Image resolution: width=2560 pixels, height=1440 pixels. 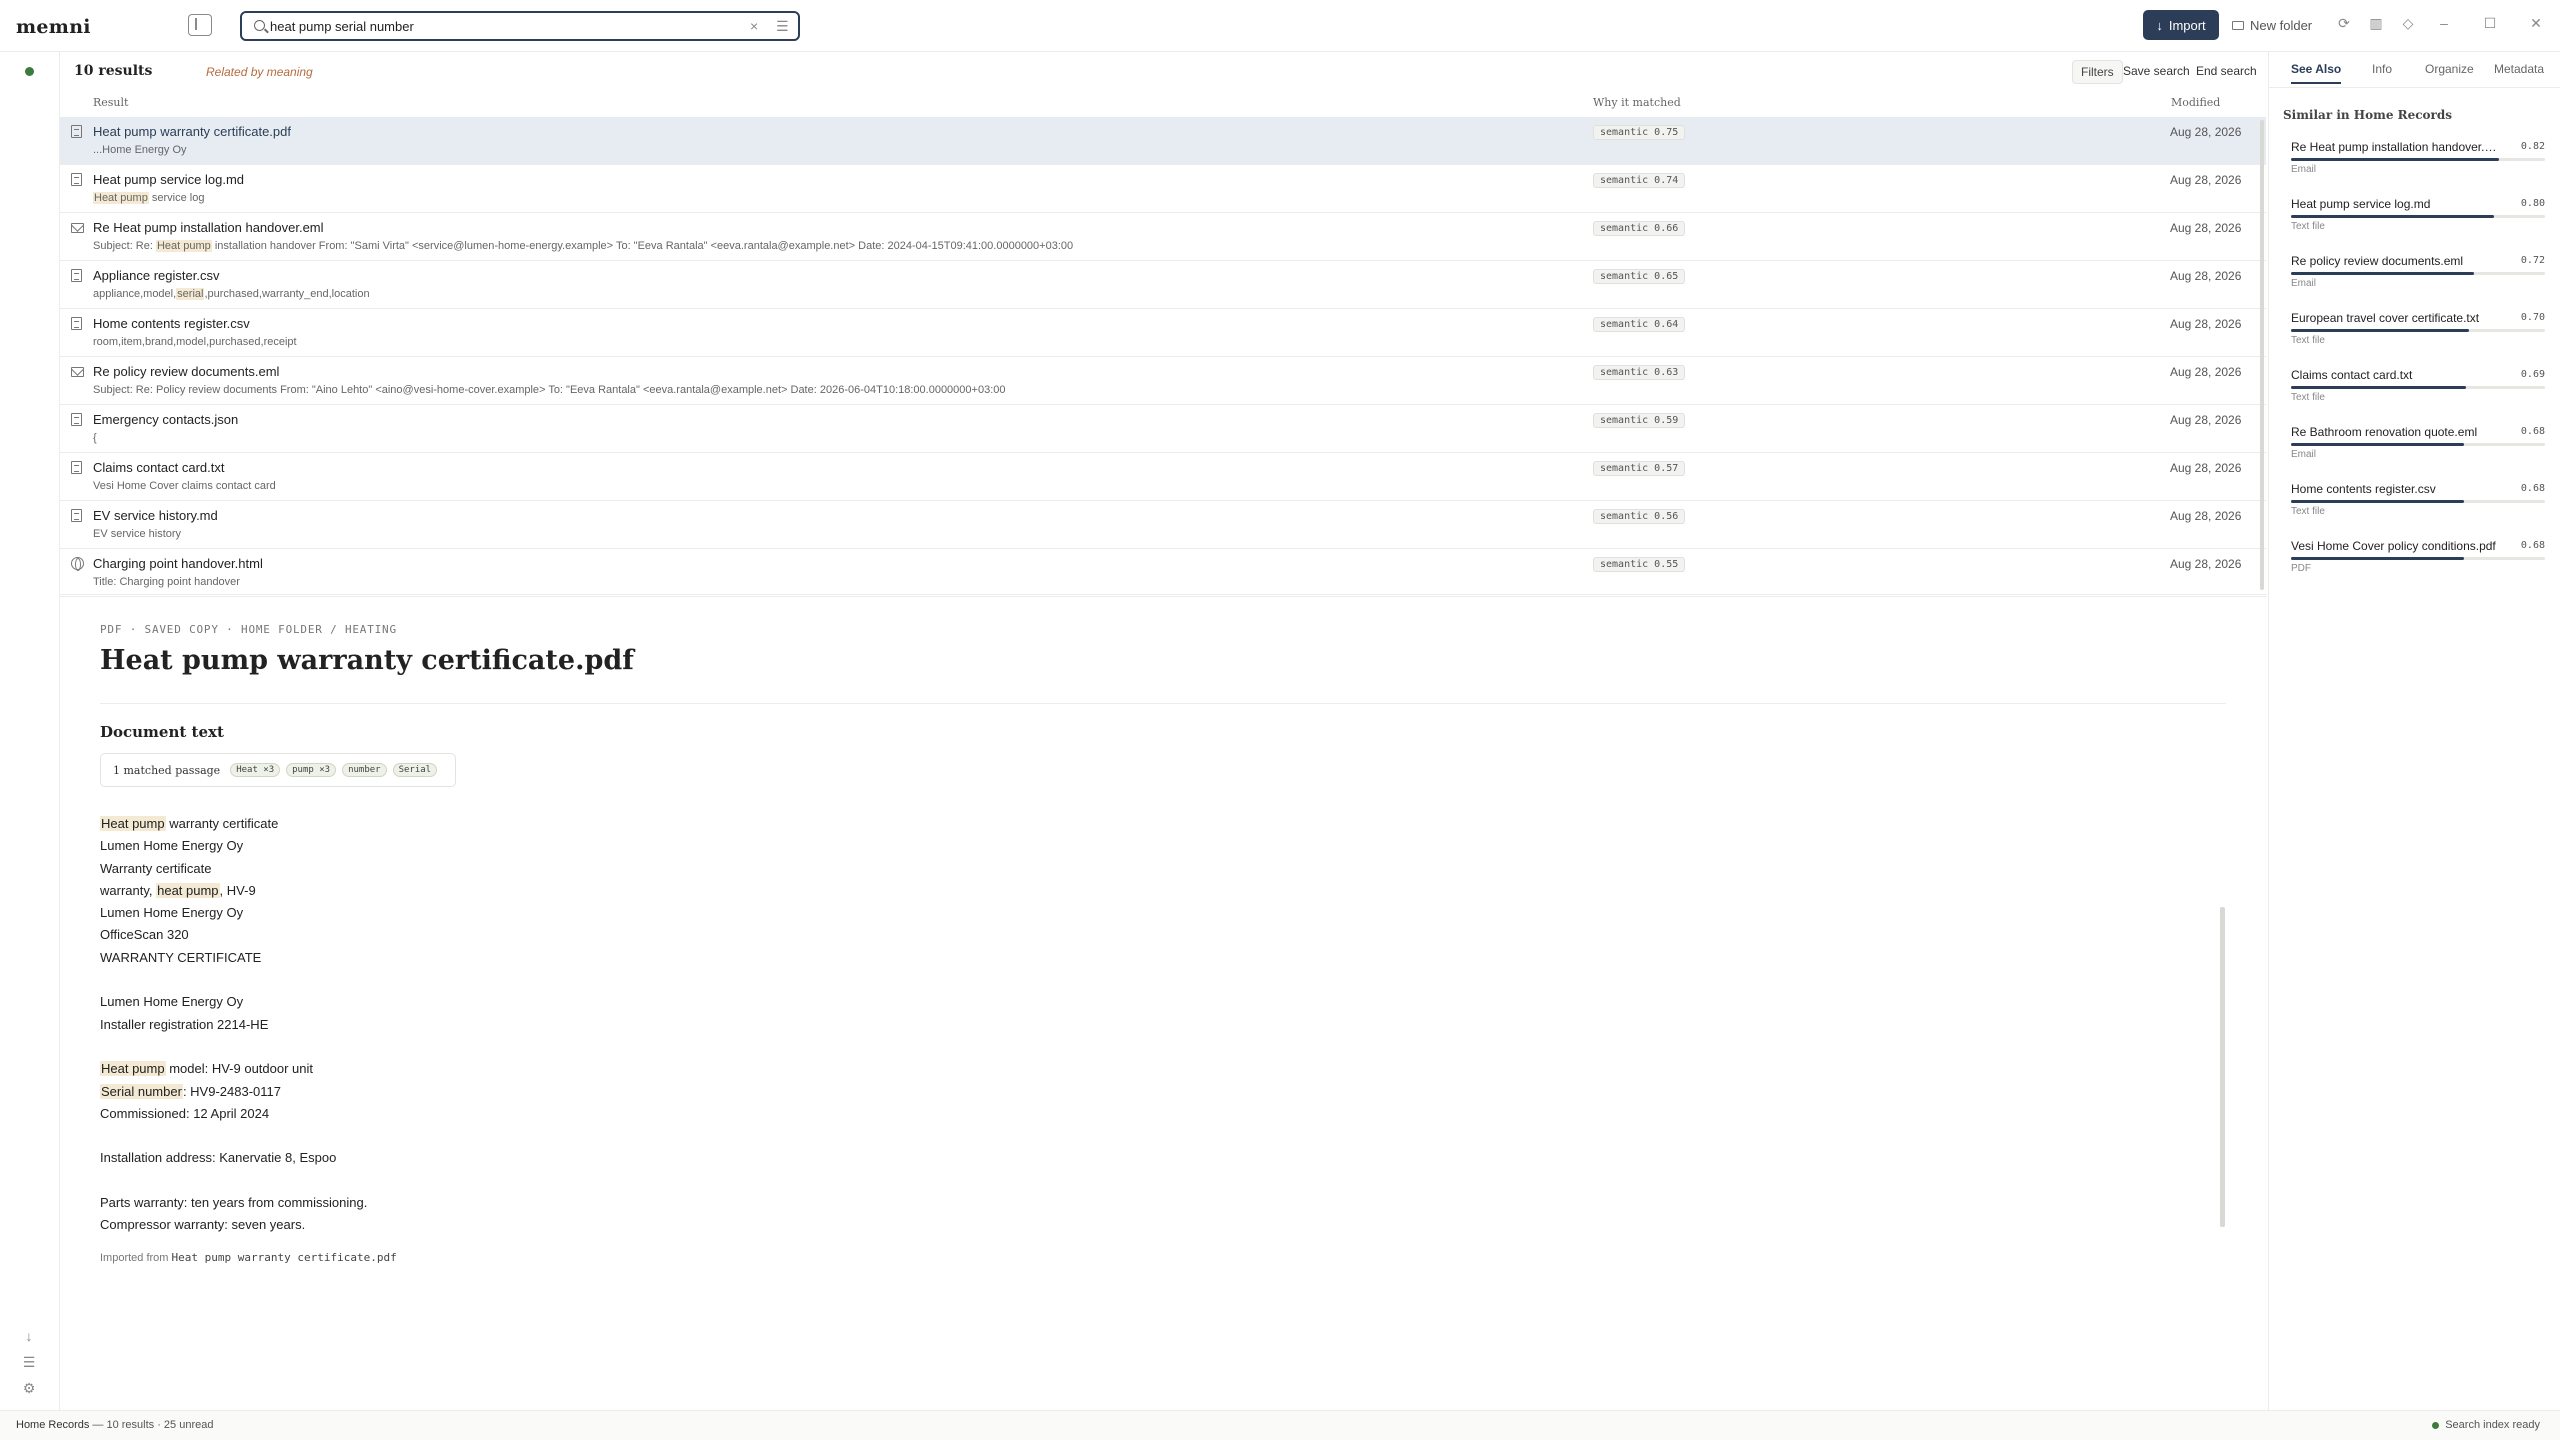 What do you see at coordinates (128, 890) in the screenshot?
I see `text-segment: warranty,` at bounding box center [128, 890].